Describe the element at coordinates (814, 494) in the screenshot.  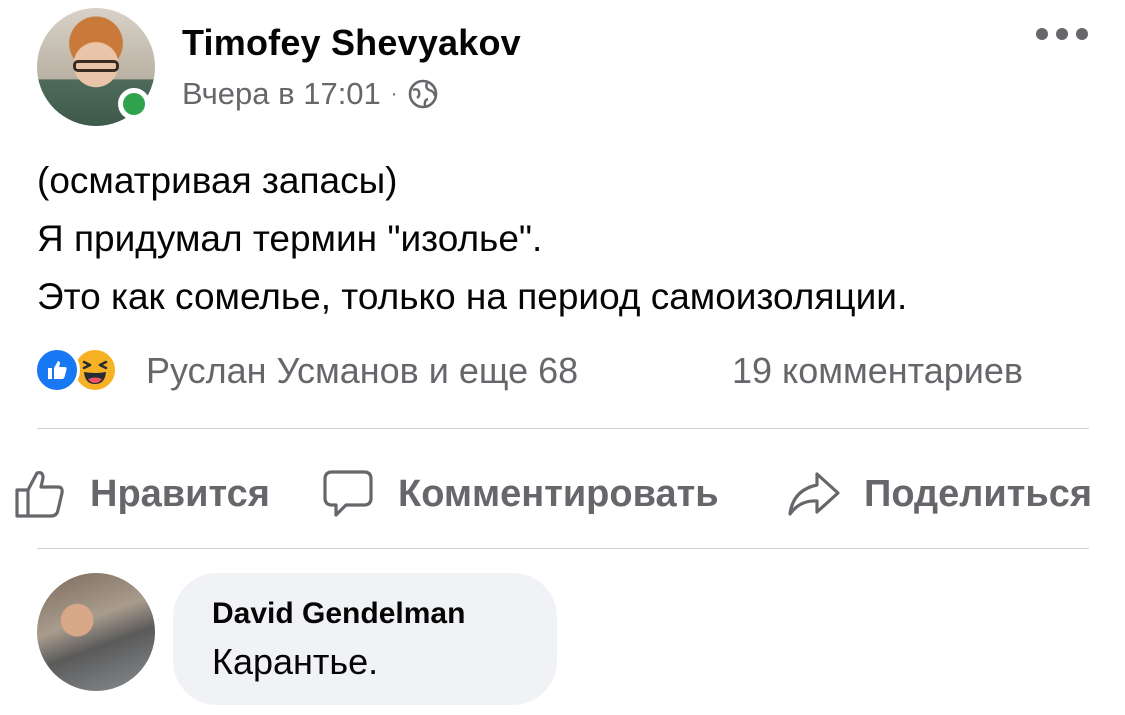
I see `share-arrow-icon` at that location.